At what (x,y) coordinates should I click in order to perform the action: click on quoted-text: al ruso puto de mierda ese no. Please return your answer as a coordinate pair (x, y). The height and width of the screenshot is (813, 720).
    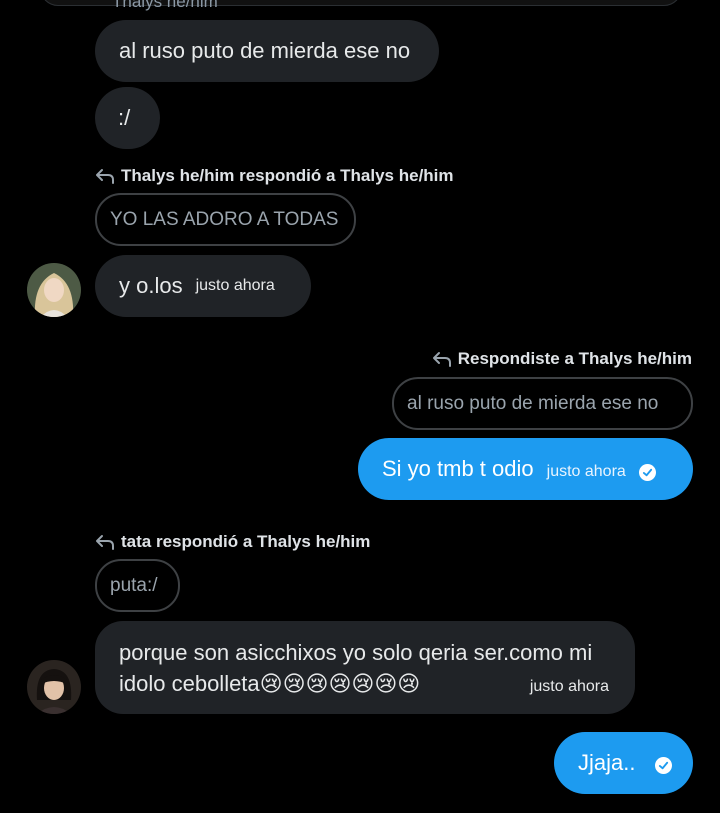
    Looking at the image, I should click on (533, 403).